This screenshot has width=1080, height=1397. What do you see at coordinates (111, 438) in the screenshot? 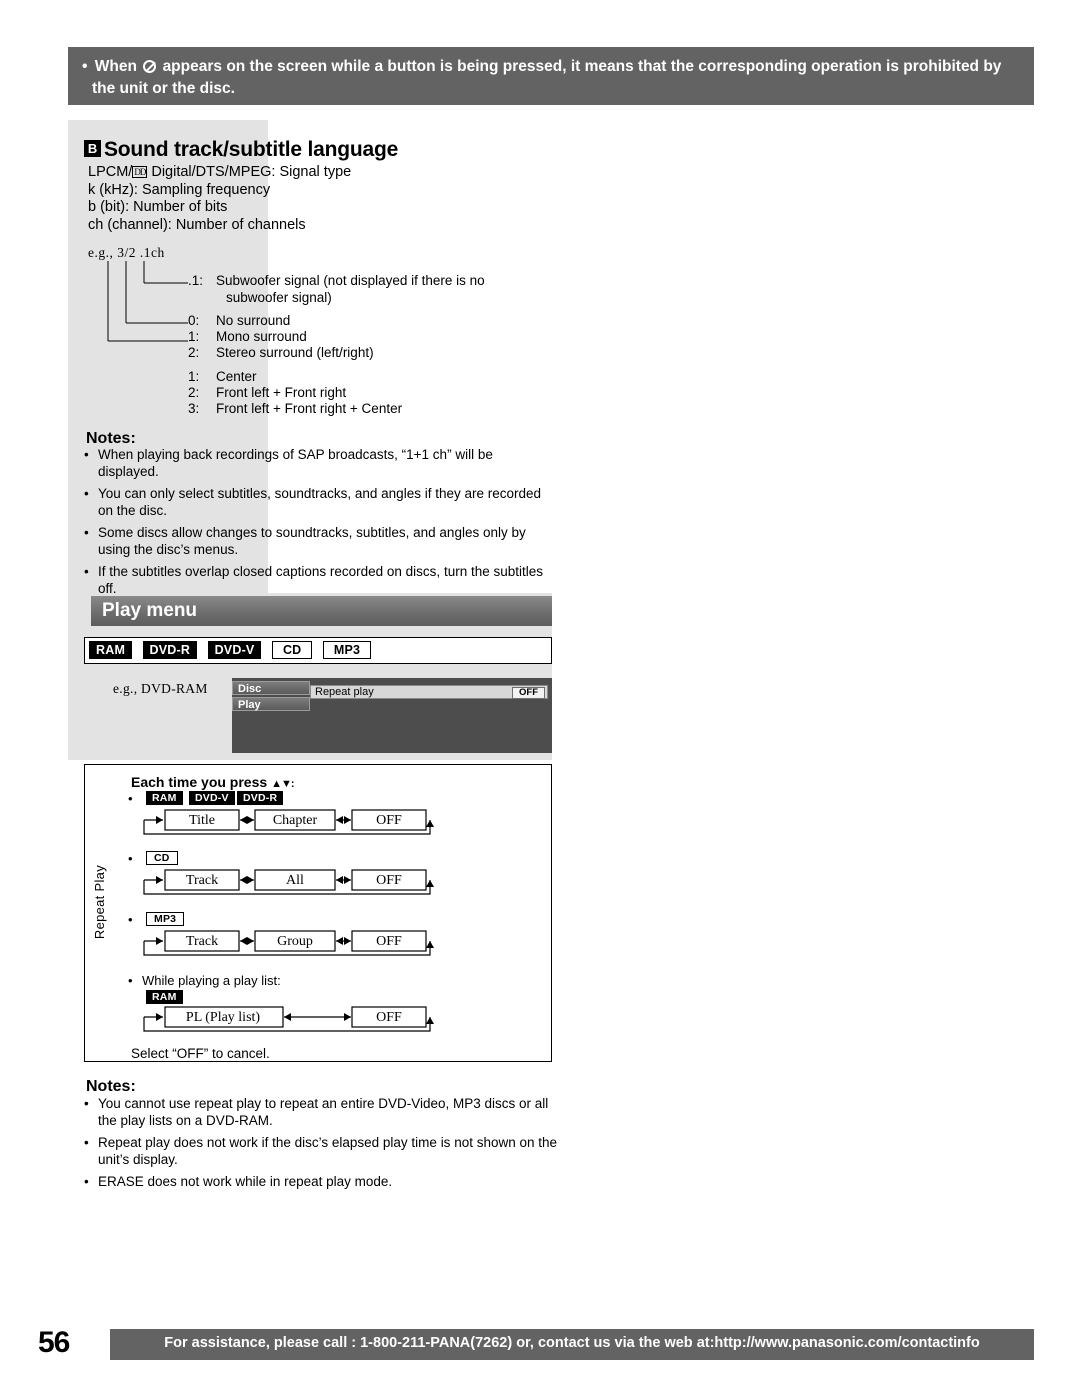
I see `notes-1-title: Notes:` at bounding box center [111, 438].